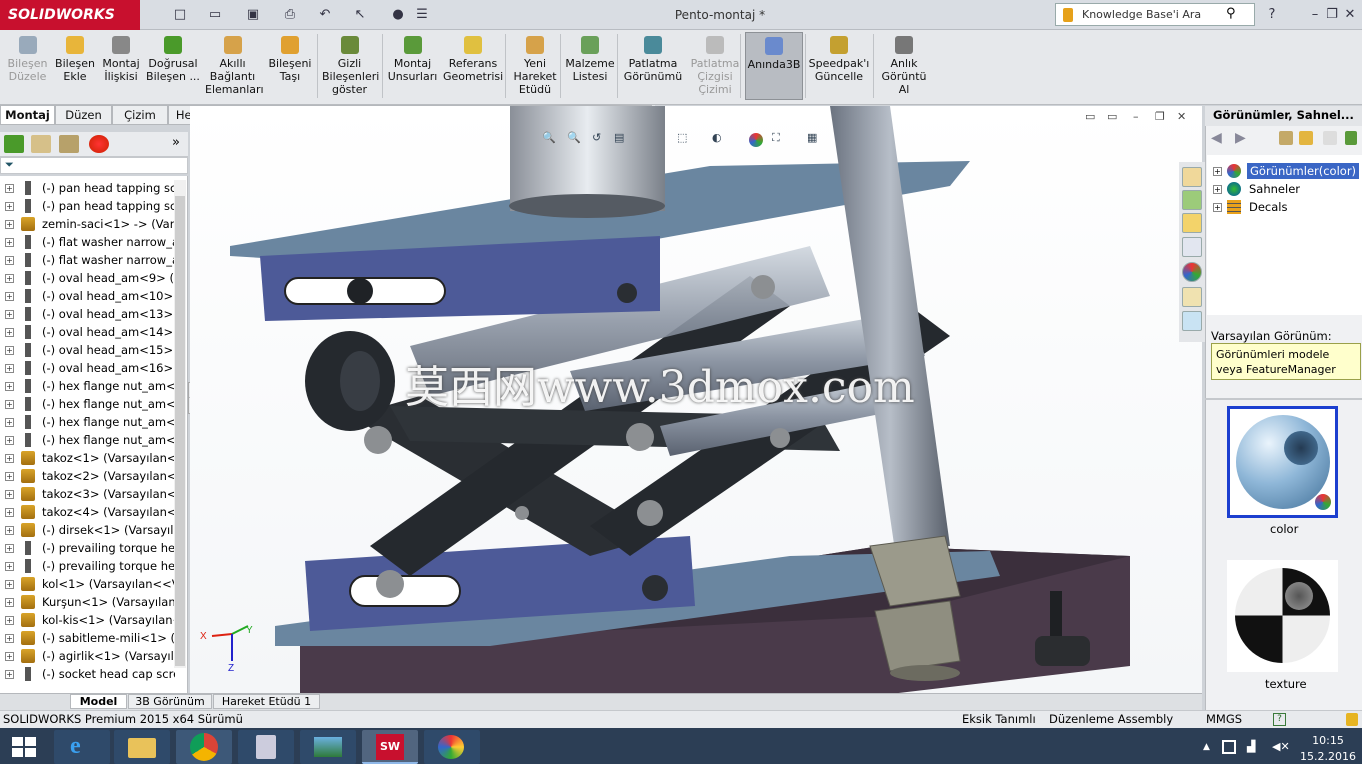  I want to click on search-input: Knowledge Base'i Ara, so click(1155, 14).